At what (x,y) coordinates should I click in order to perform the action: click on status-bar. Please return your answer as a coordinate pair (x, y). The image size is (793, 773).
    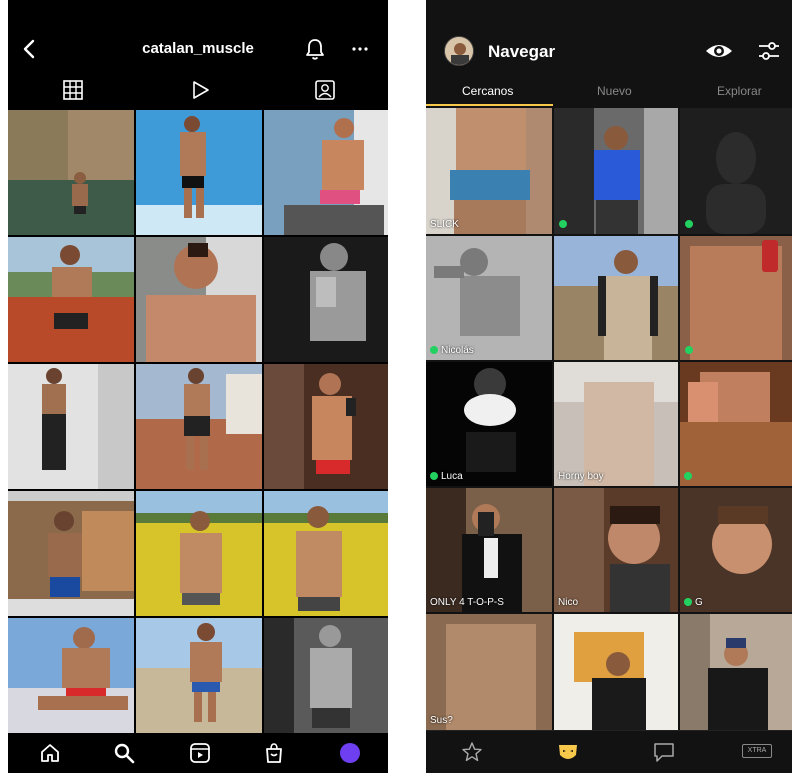
    Looking at the image, I should click on (198, 7).